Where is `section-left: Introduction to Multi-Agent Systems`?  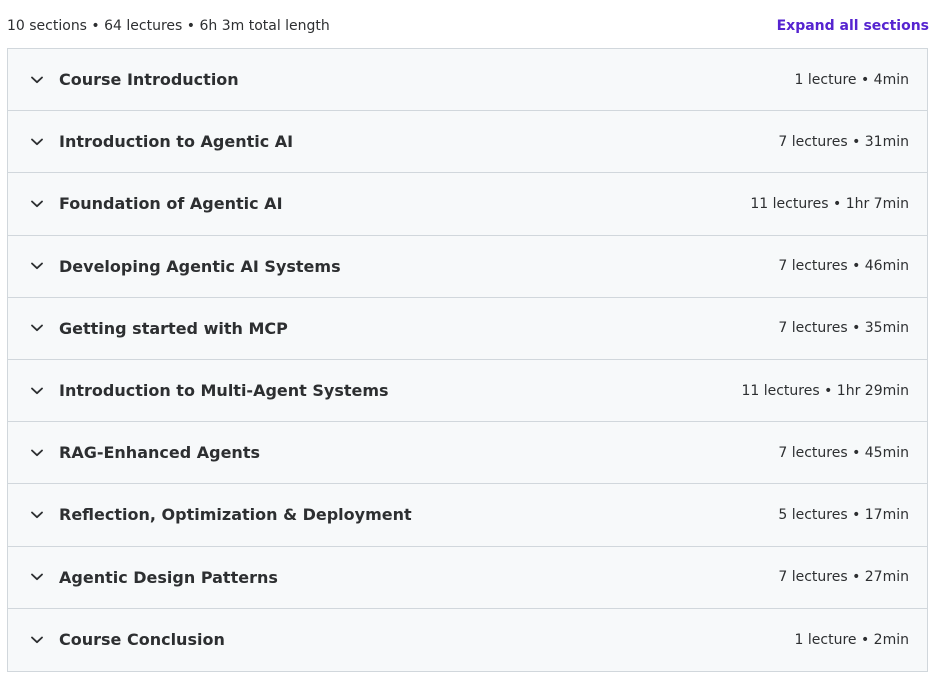 section-left: Introduction to Multi-Agent Systems is located at coordinates (209, 390).